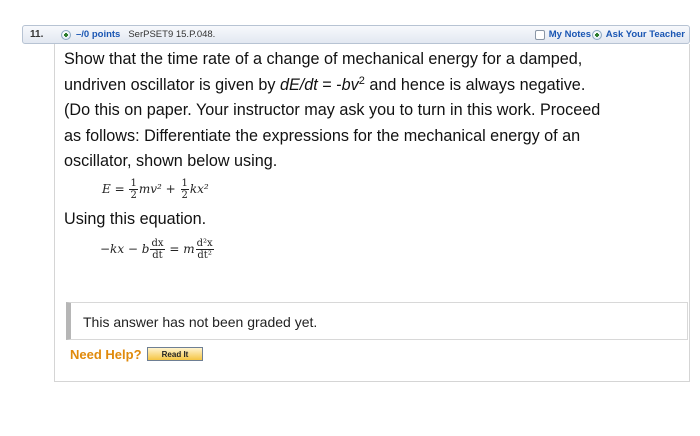 The width and height of the screenshot is (700, 436). I want to click on points-group: –/0 points SerPSET9 15.P.048., so click(138, 34).